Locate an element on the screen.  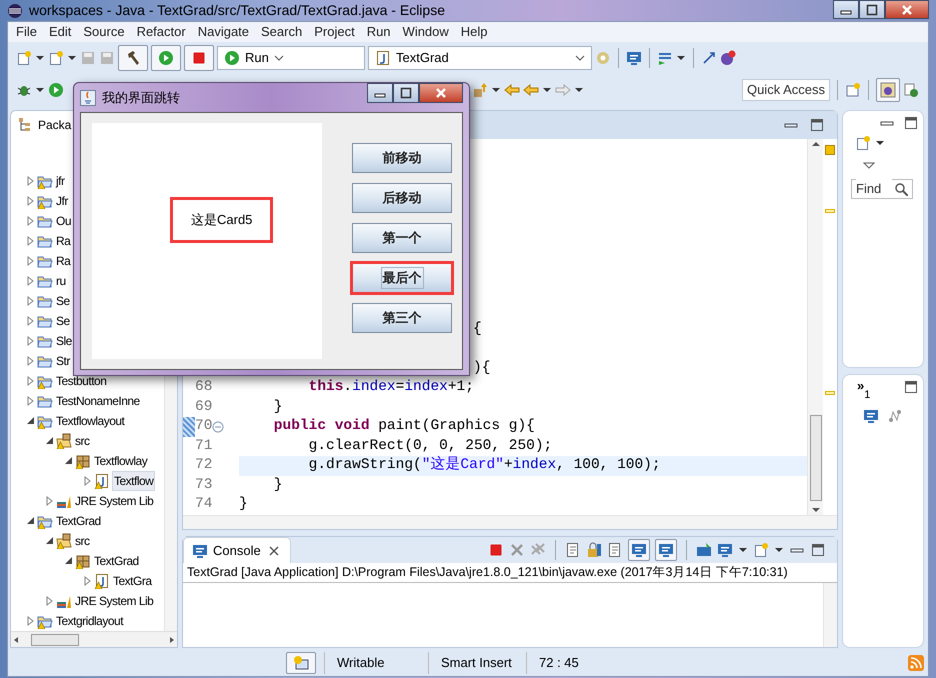
tree-item: TextGra is located at coordinates (132, 581).